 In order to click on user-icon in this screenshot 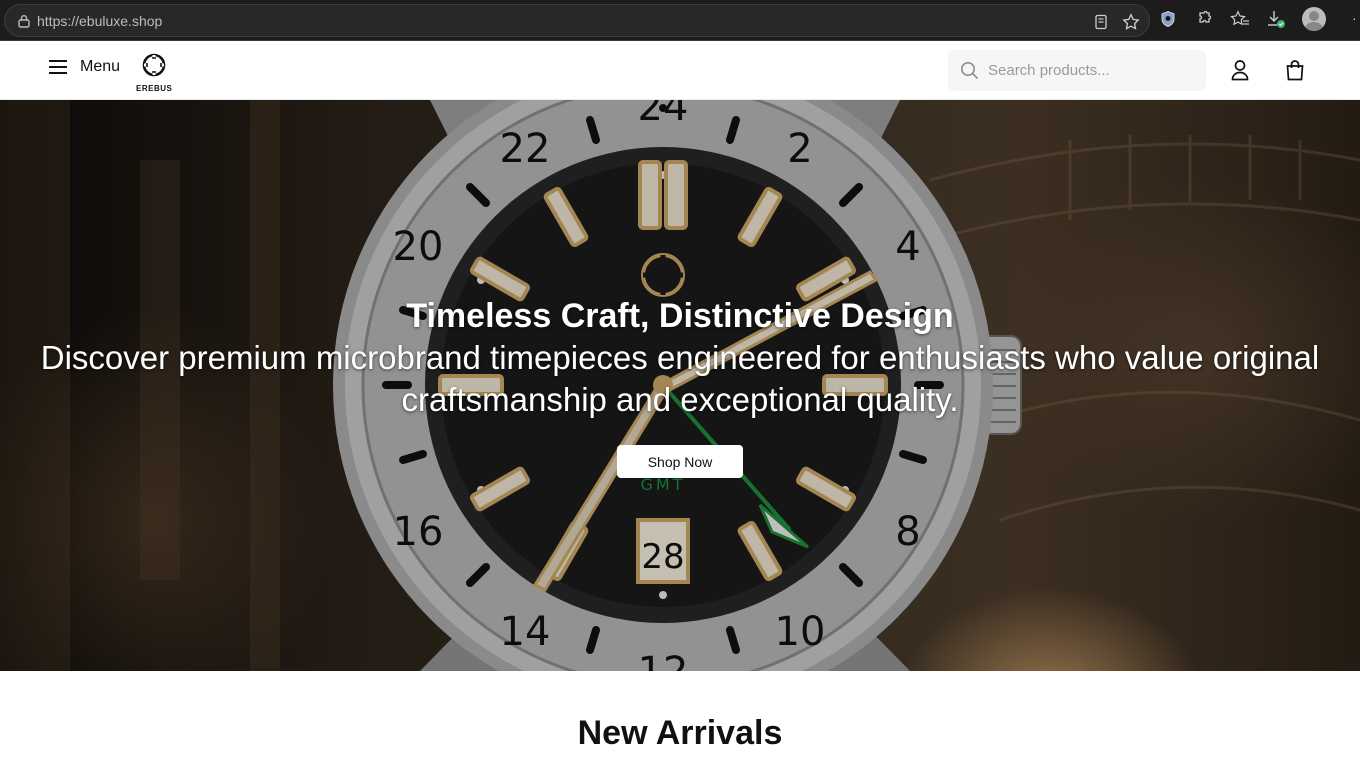, I will do `click(1240, 70)`.